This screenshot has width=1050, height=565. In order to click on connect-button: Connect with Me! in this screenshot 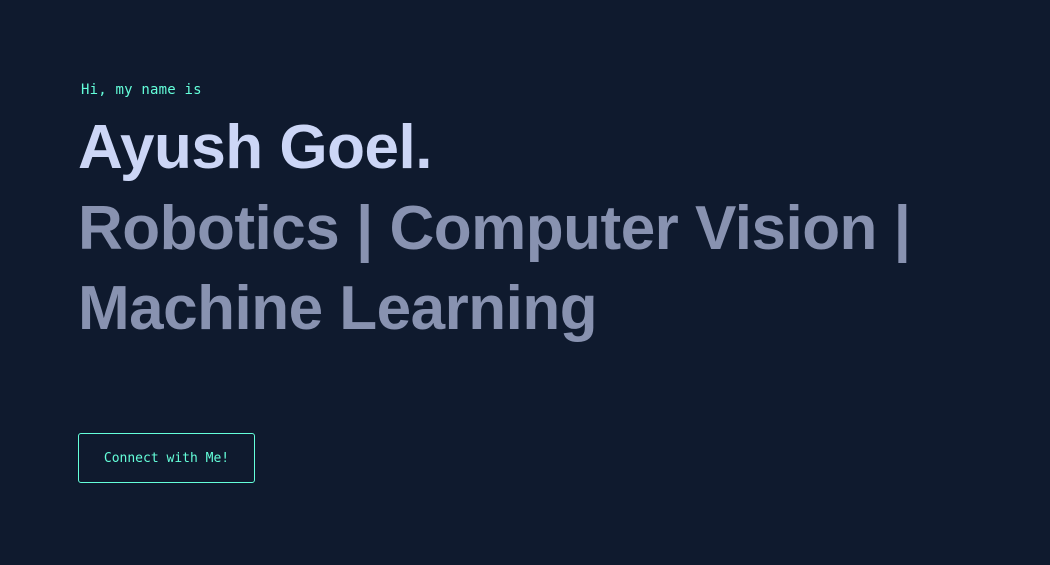, I will do `click(166, 458)`.